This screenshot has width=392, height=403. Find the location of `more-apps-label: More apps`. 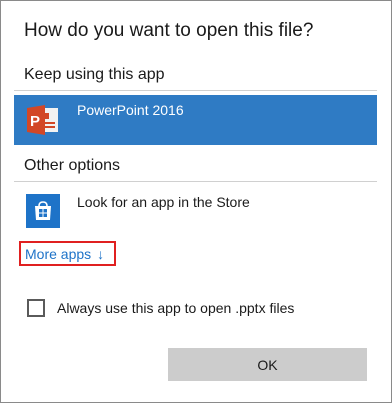

more-apps-label: More apps is located at coordinates (58, 253).